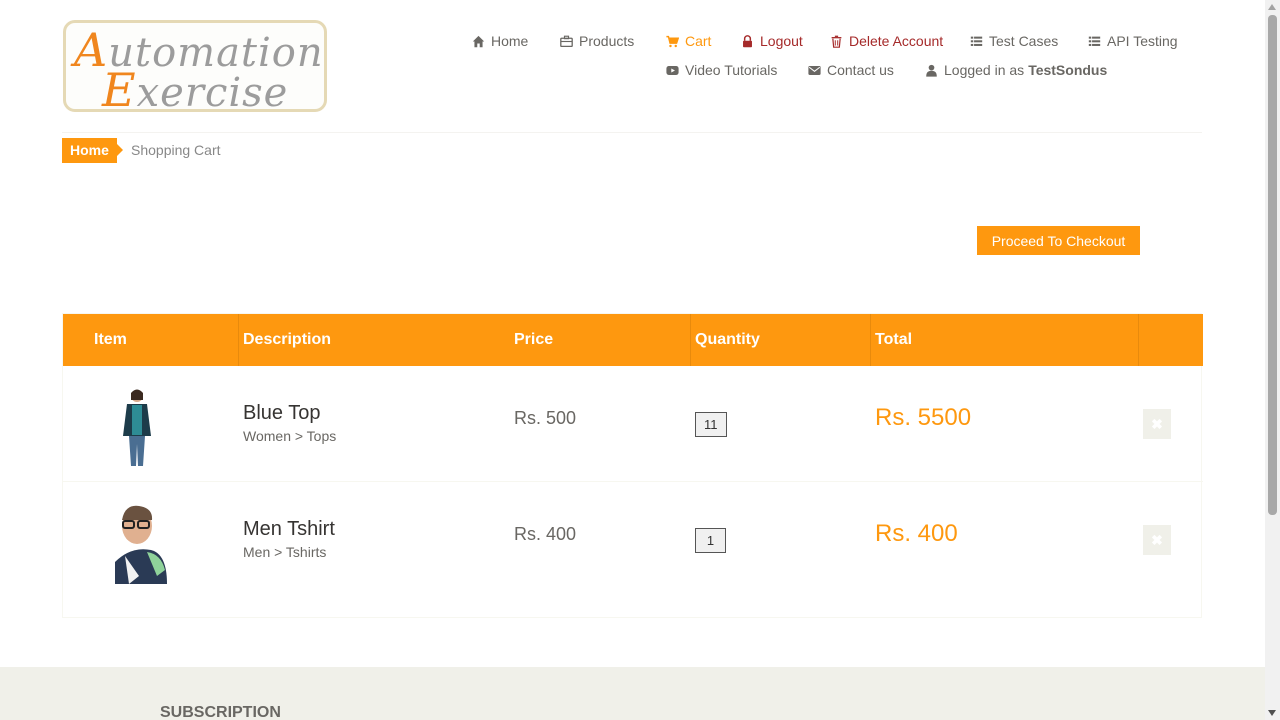  I want to click on home-icon, so click(478, 41).